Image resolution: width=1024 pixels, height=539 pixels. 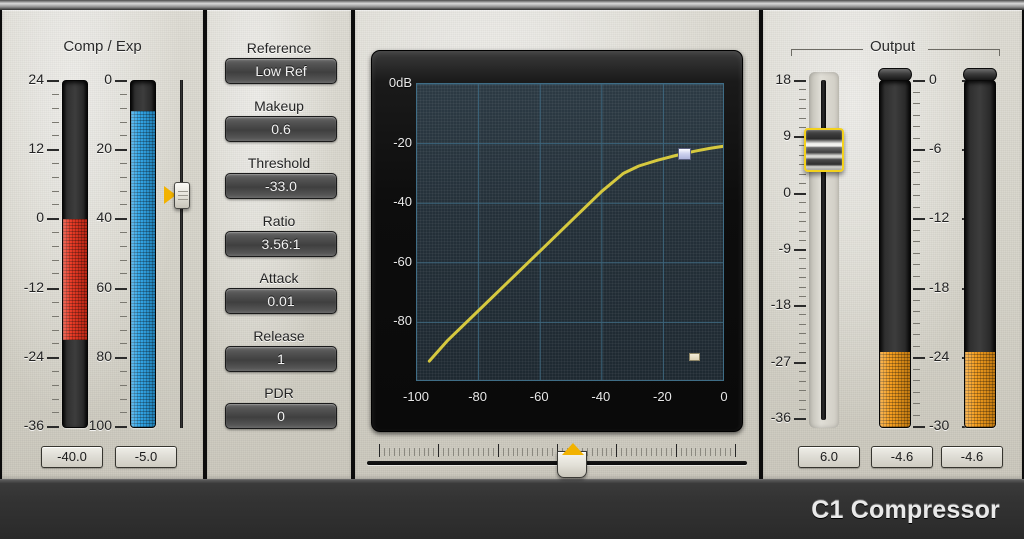 What do you see at coordinates (279, 105) in the screenshot?
I see `param-label-makeup: Makeup` at bounding box center [279, 105].